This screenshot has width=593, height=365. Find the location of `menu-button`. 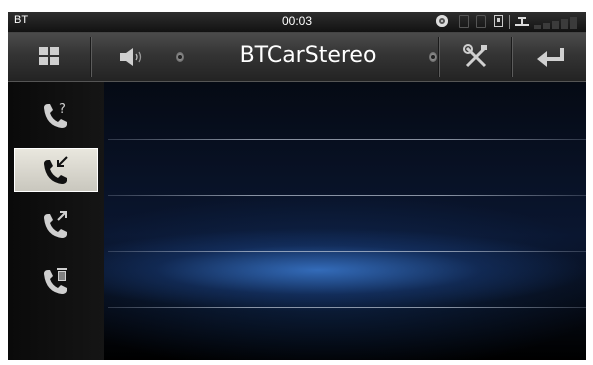

menu-button is located at coordinates (49, 57).